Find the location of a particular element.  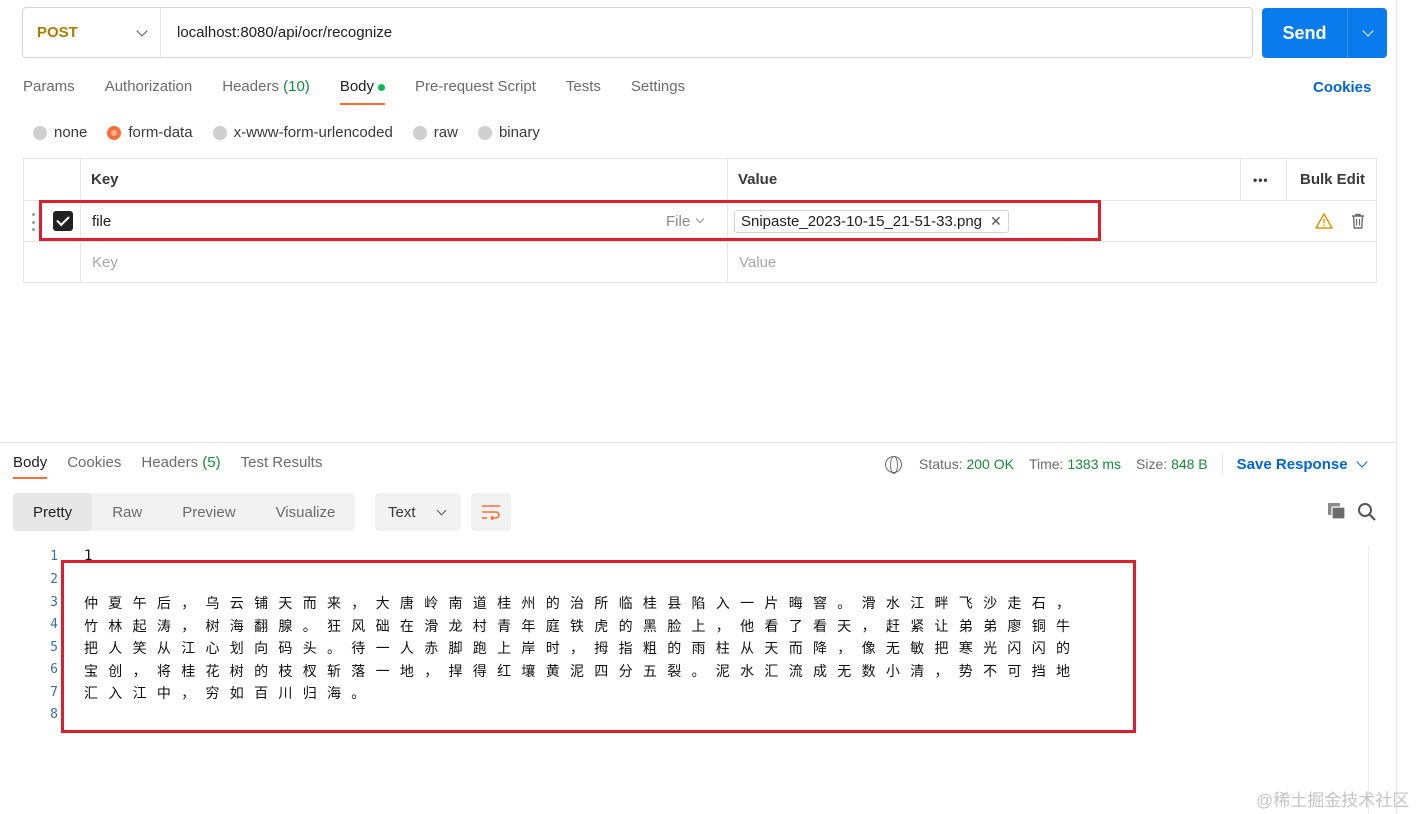

new-key-input: Key is located at coordinates (105, 262).